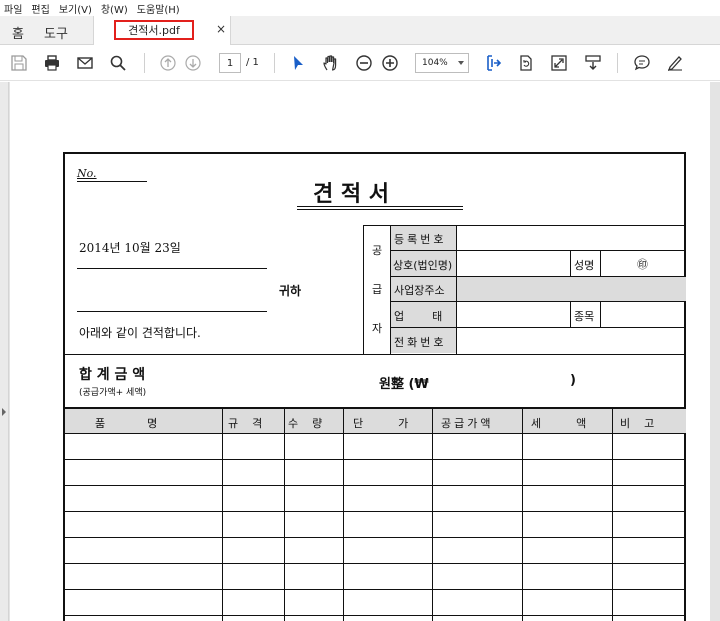  Describe the element at coordinates (221, 29) in the screenshot. I see `close-tab-icon: ×` at that location.